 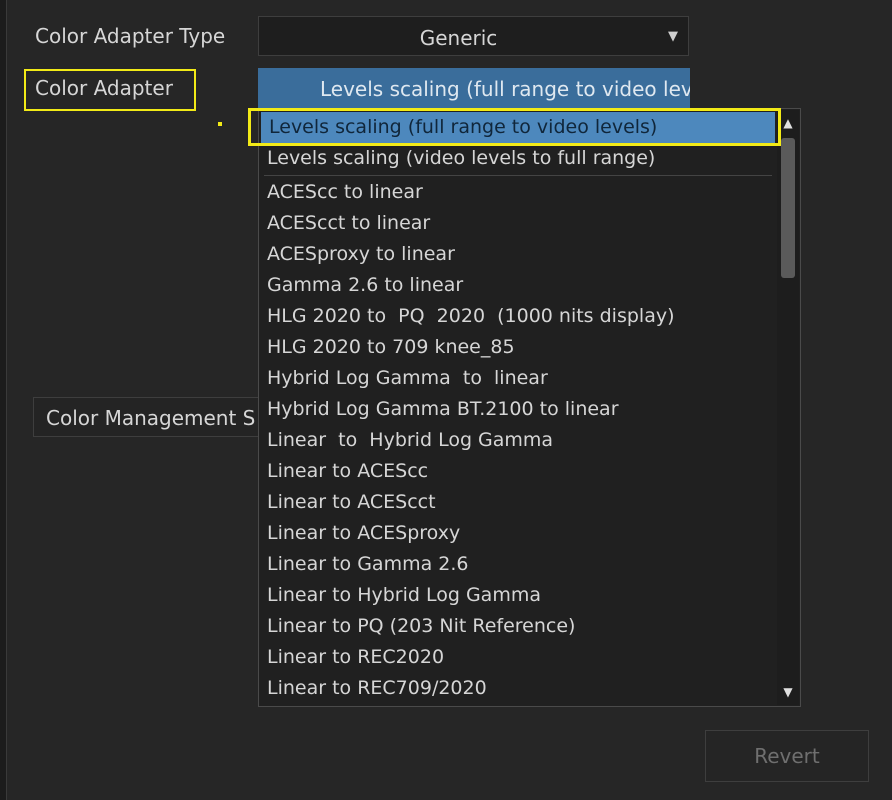 I want to click on dropdown-item: ACEScc to linear, so click(x=518, y=192).